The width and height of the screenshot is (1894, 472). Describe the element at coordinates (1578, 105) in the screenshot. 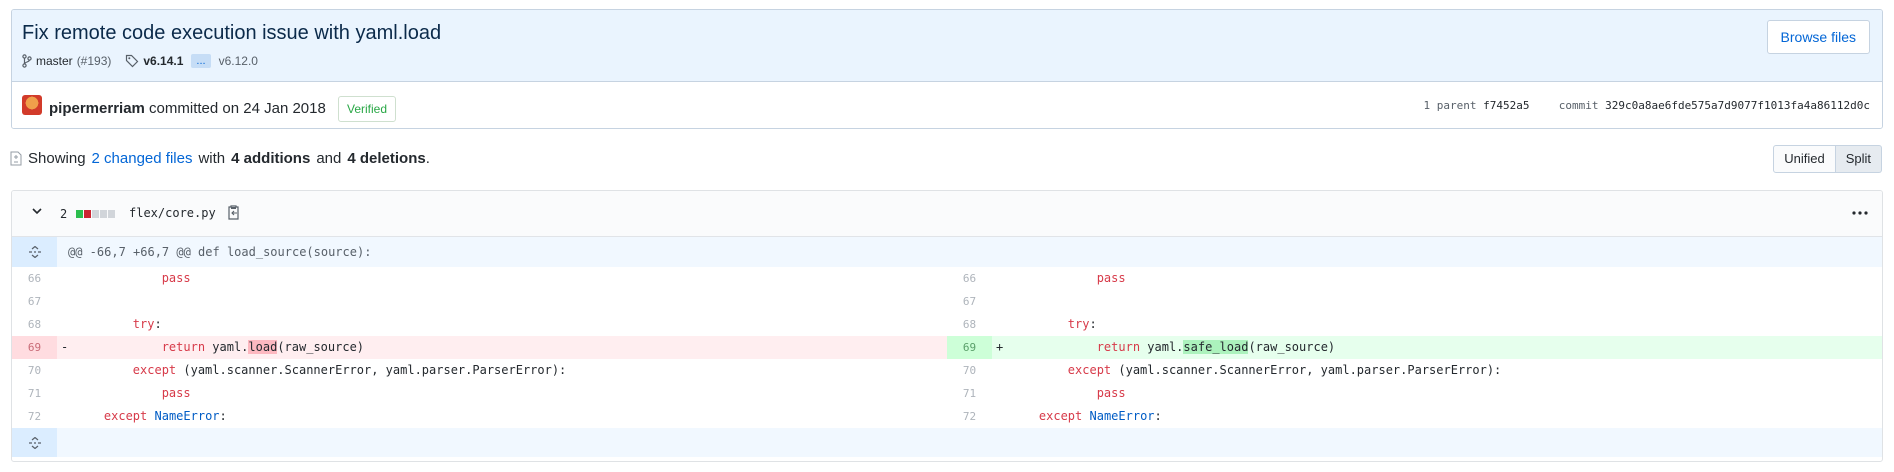

I see `commit-label: commit` at that location.